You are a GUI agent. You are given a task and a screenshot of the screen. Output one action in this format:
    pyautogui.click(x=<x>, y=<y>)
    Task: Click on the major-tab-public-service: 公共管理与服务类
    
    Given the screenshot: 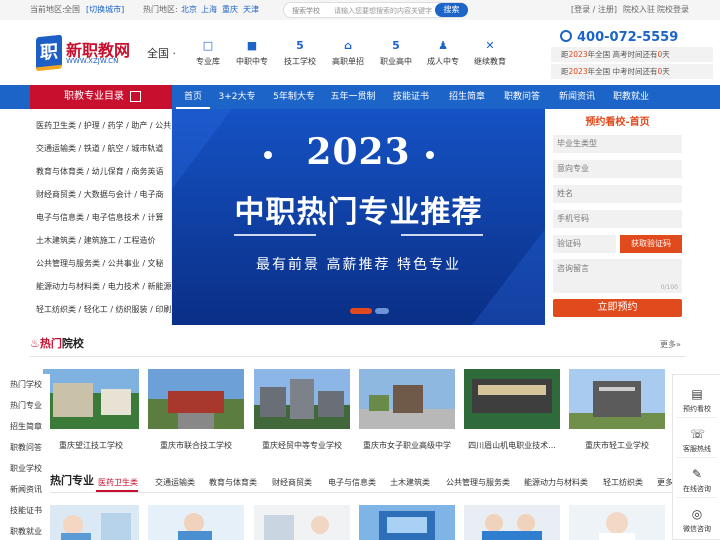 What is the action you would take?
    pyautogui.click(x=478, y=482)
    